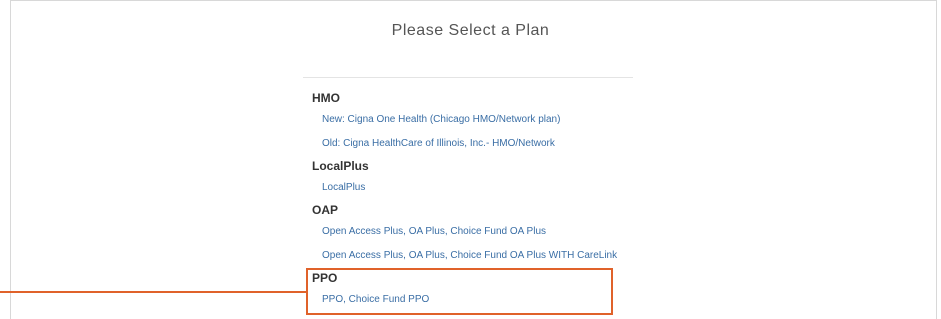 Image resolution: width=941 pixels, height=319 pixels. I want to click on page-title: Please Select a Plan, so click(470, 30).